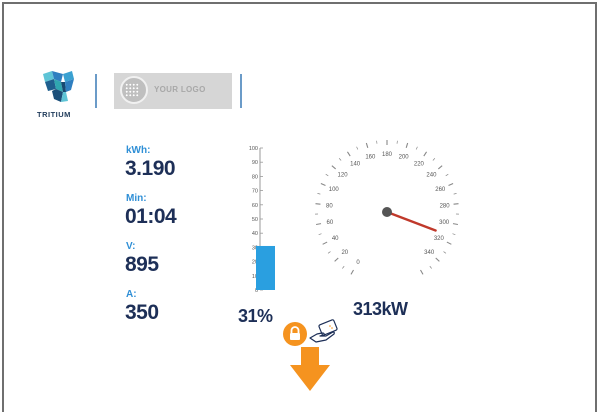  I want to click on speedo-tick-label: 60, so click(330, 223).